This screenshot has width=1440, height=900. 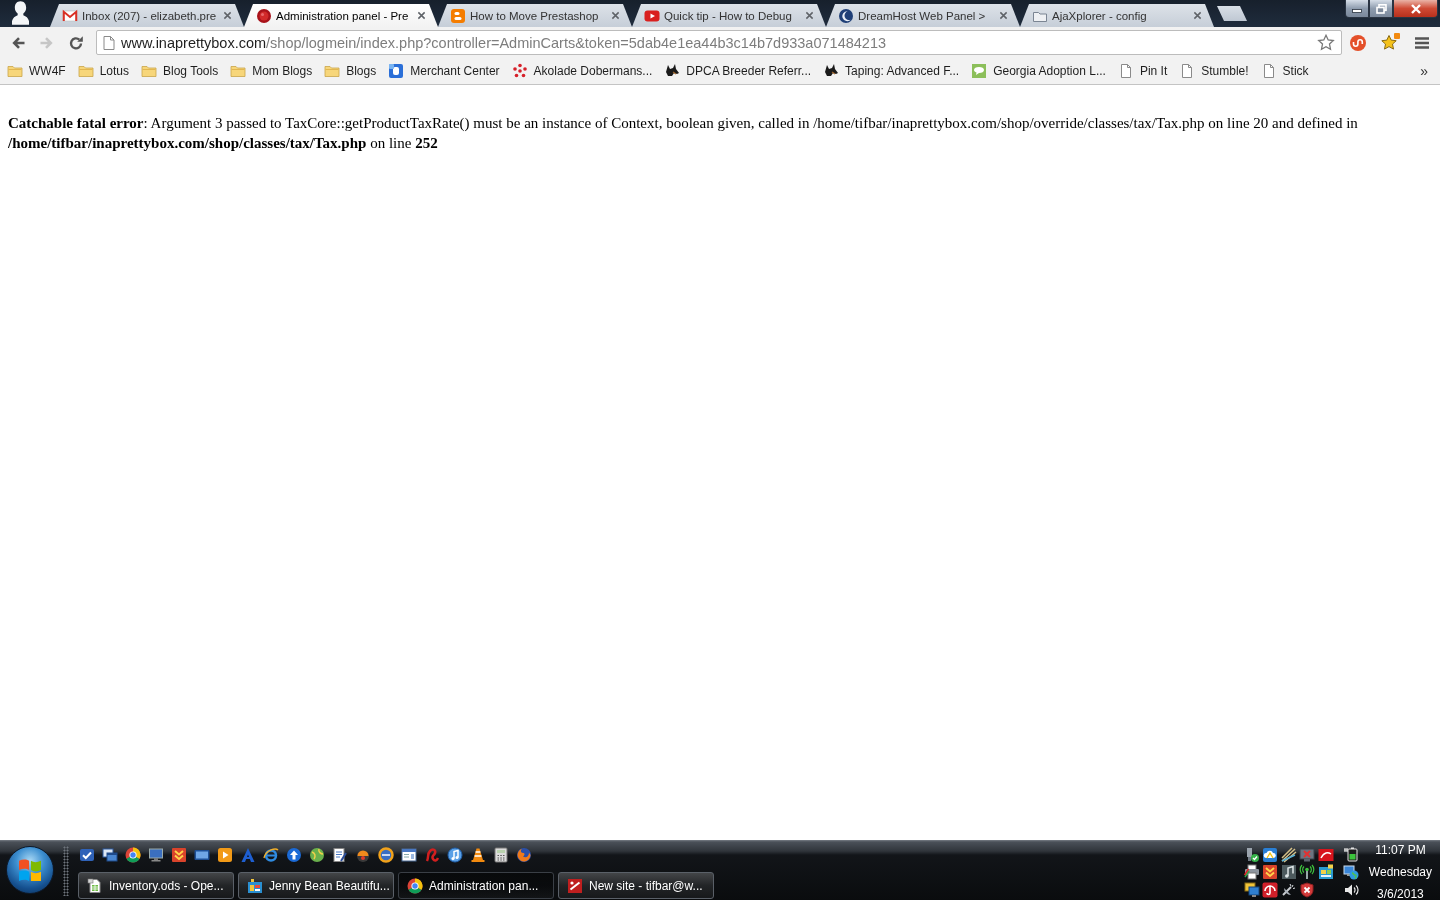 I want to click on tiles-app-icon, so click(x=255, y=885).